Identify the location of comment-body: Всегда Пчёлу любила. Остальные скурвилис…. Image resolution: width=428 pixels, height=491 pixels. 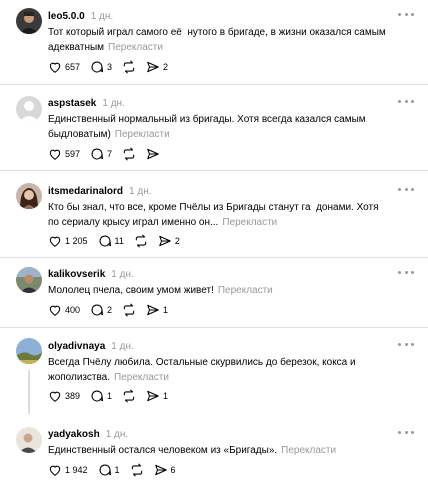
(202, 370).